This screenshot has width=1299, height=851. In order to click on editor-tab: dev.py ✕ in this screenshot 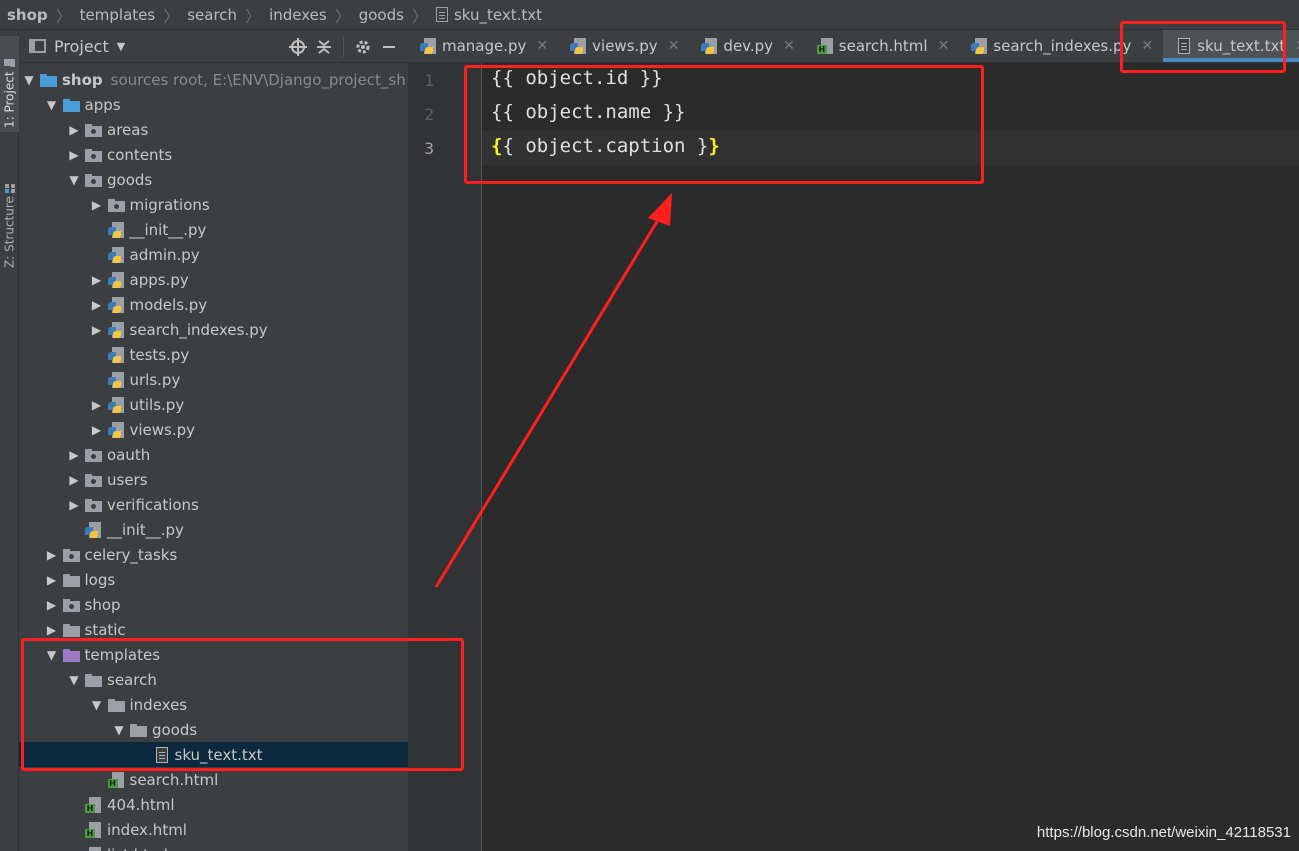, I will do `click(746, 46)`.